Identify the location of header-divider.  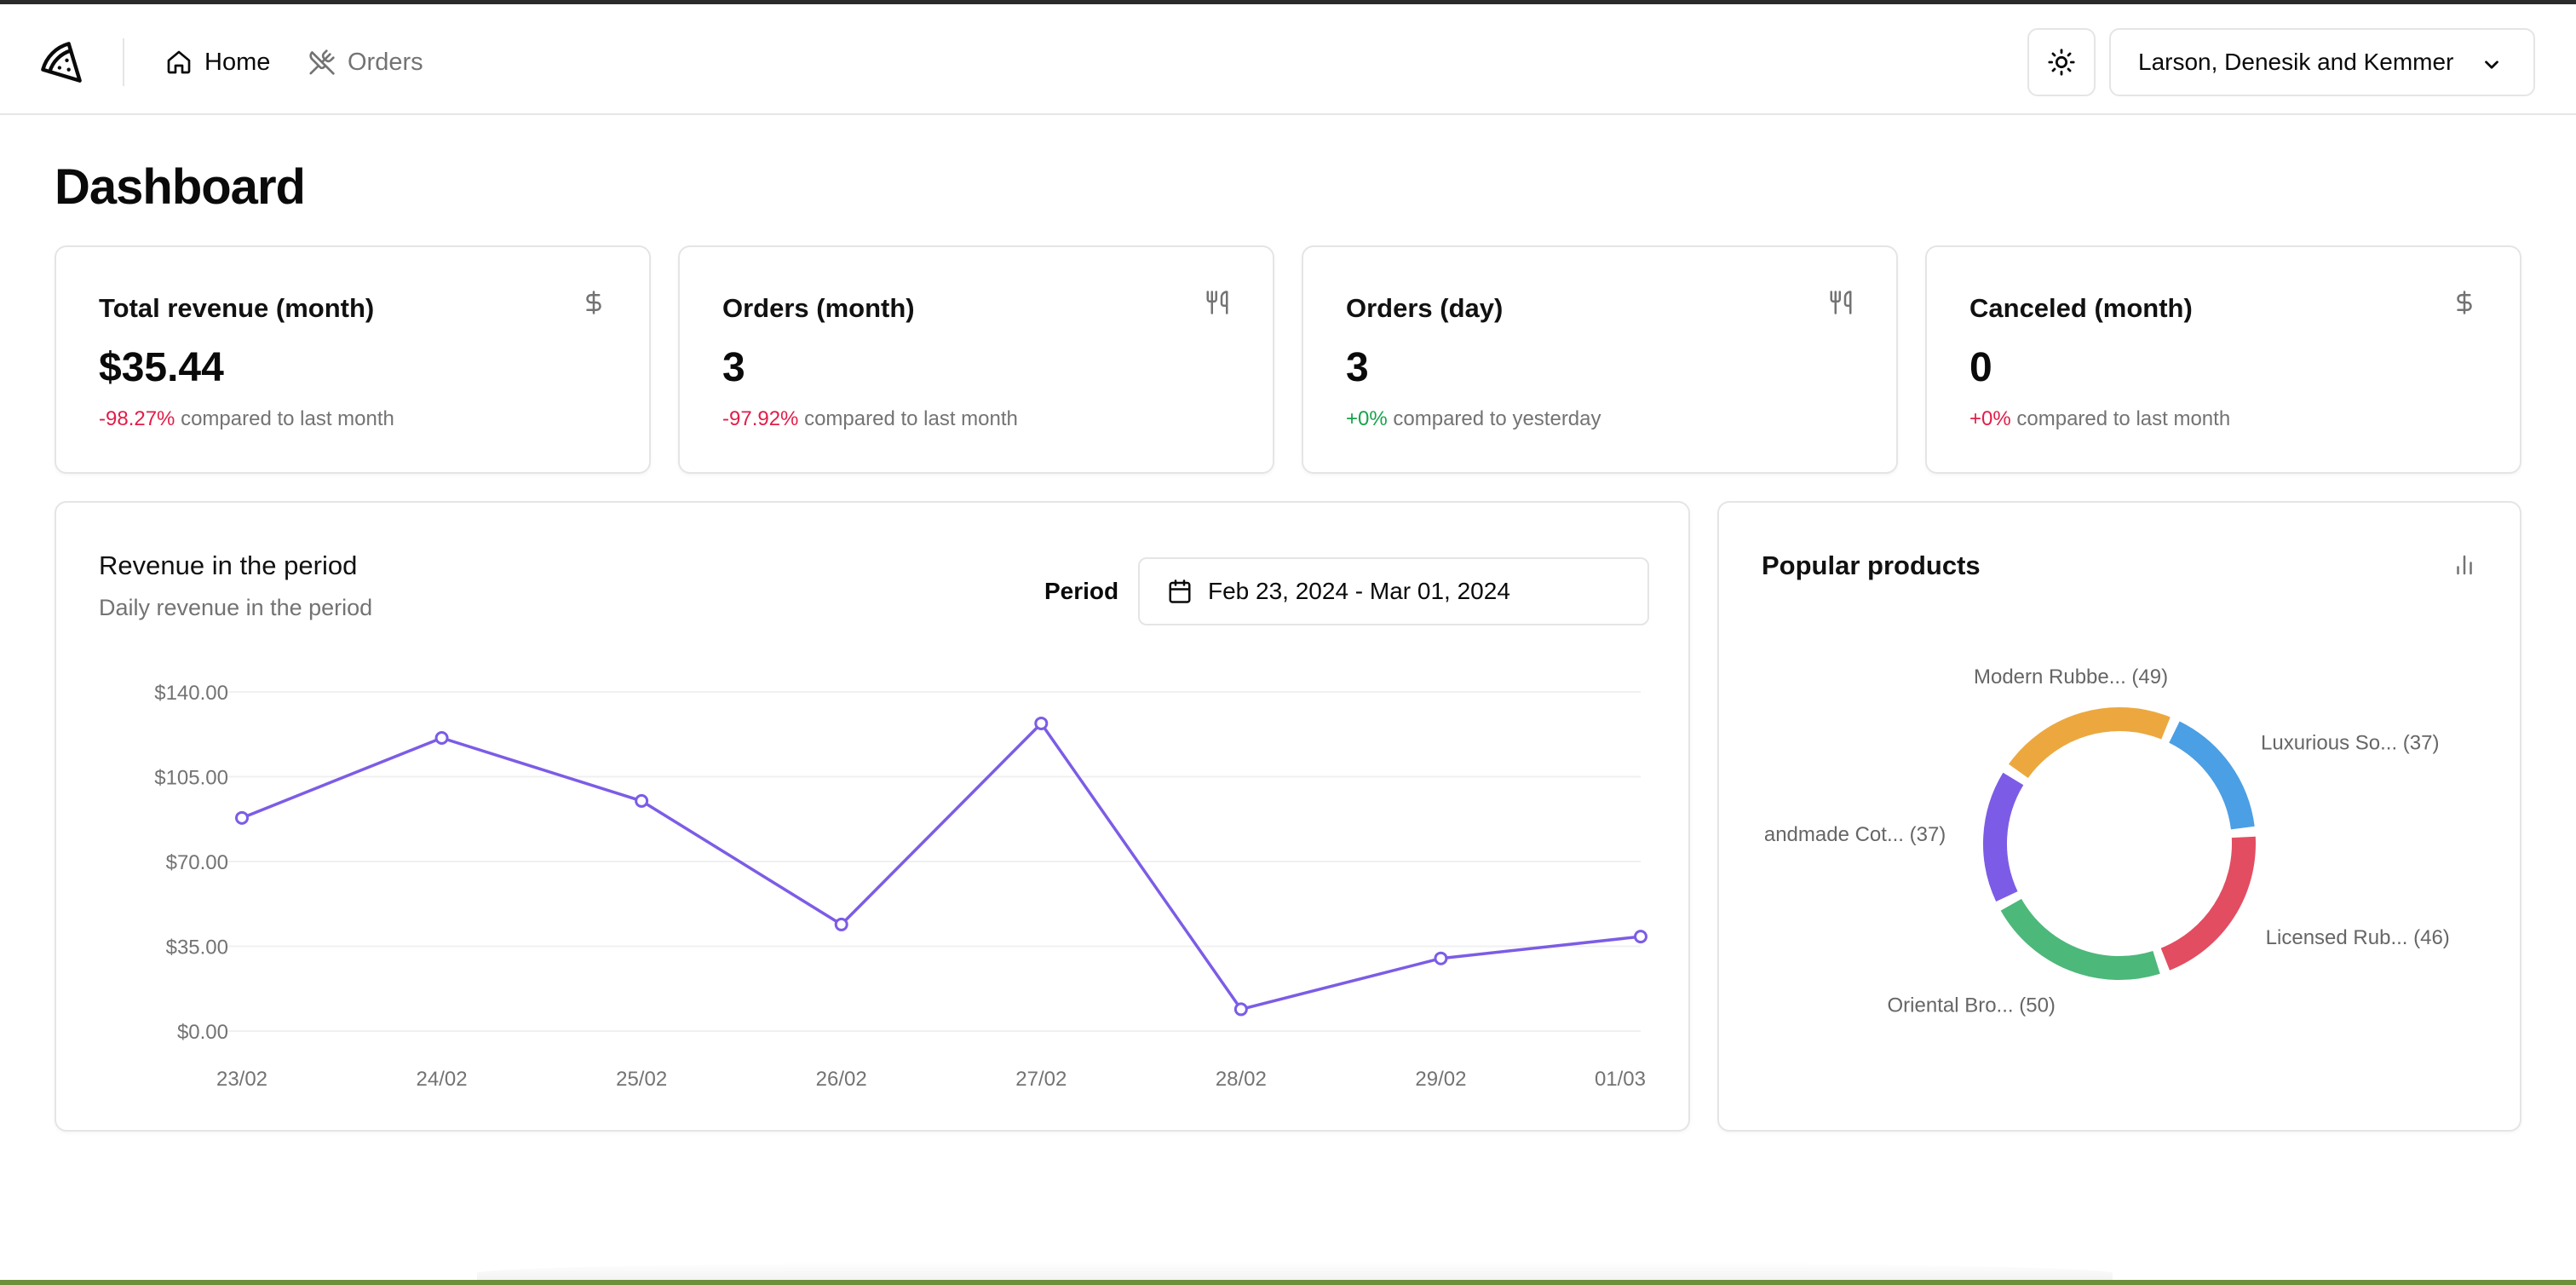
(123, 62).